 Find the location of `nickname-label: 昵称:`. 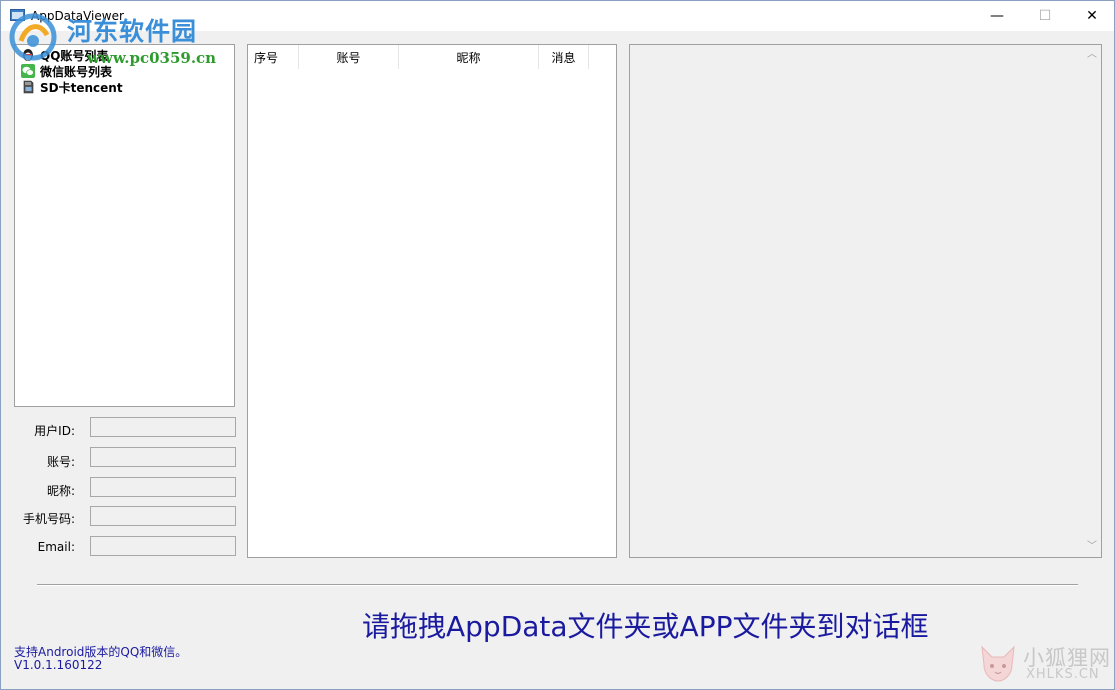

nickname-label: 昵称: is located at coordinates (40, 490).